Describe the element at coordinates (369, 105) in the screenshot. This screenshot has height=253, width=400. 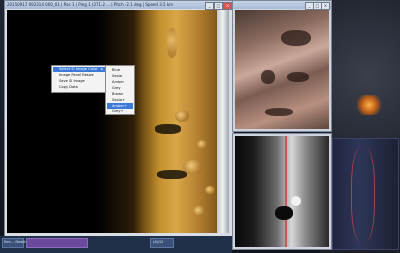
I see `desktop-light-glow` at that location.